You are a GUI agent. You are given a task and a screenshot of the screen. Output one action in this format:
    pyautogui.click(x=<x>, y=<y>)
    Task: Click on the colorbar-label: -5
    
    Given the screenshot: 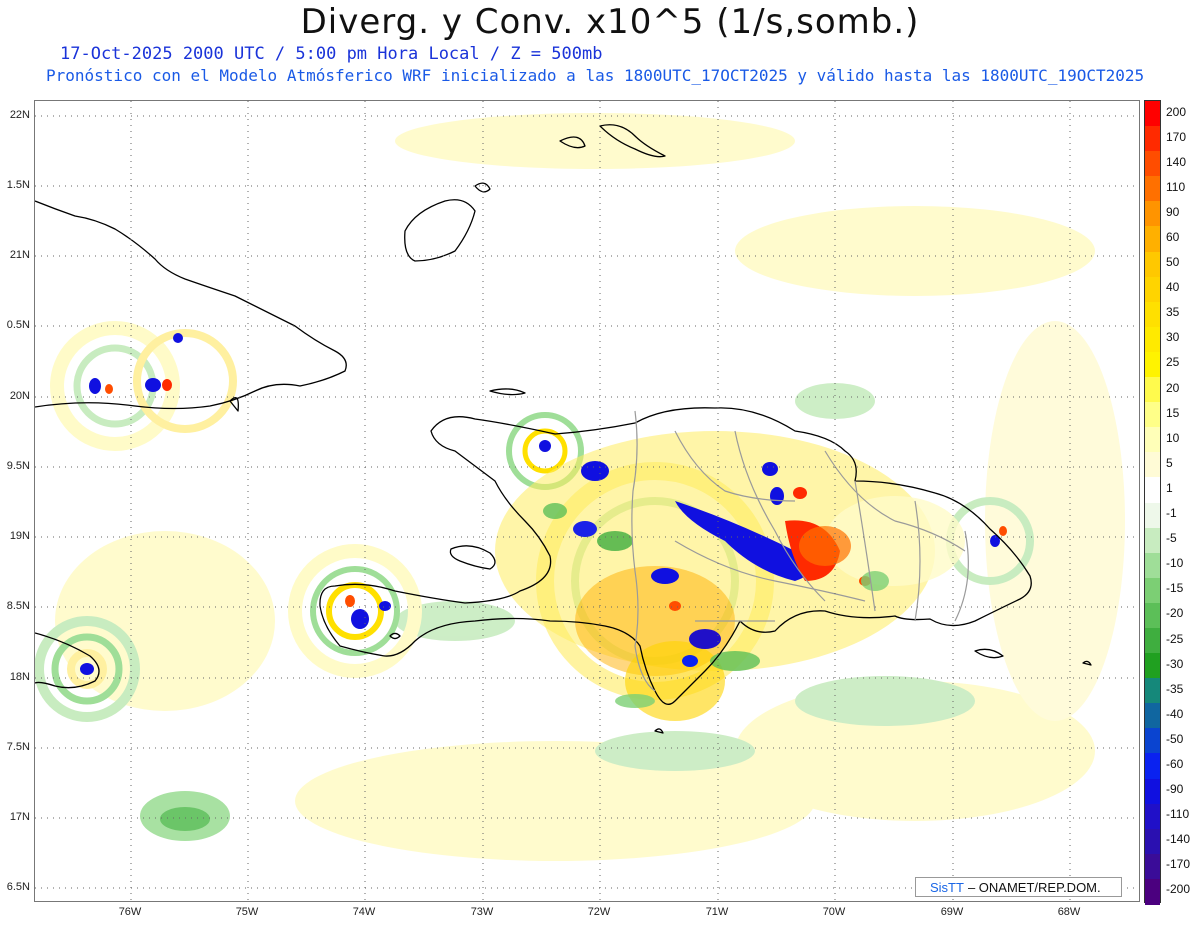 What is the action you would take?
    pyautogui.click(x=1171, y=538)
    